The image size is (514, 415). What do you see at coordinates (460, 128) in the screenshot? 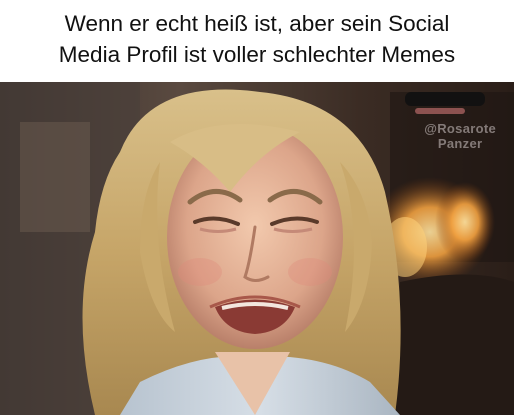
I see `watermark-line-1: @Rosarote` at bounding box center [460, 128].